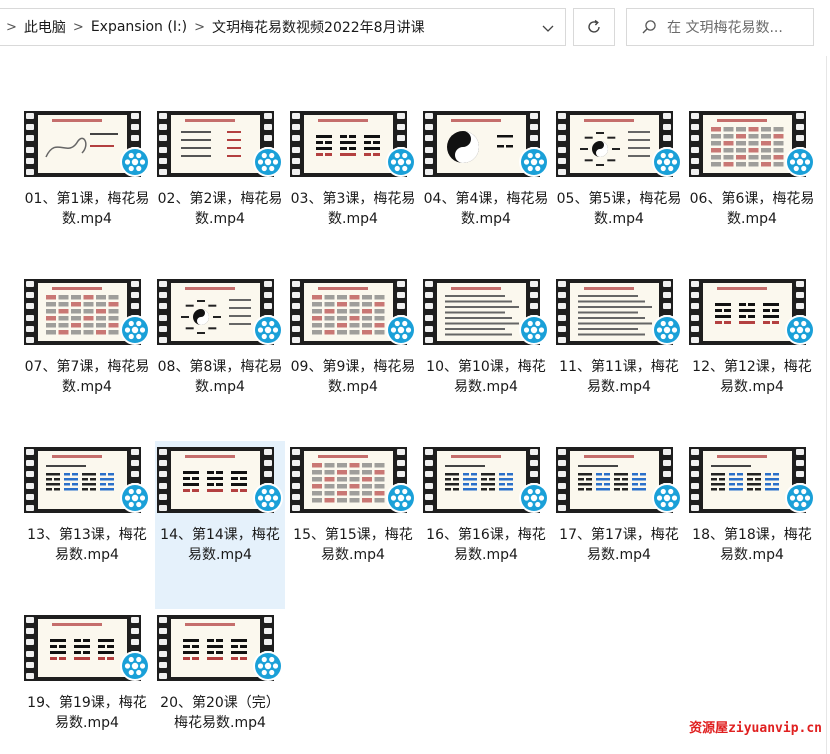 Image resolution: width=830 pixels, height=754 pixels. What do you see at coordinates (755, 726) in the screenshot?
I see `watermark: 资源屋ziyuanvip.cn` at bounding box center [755, 726].